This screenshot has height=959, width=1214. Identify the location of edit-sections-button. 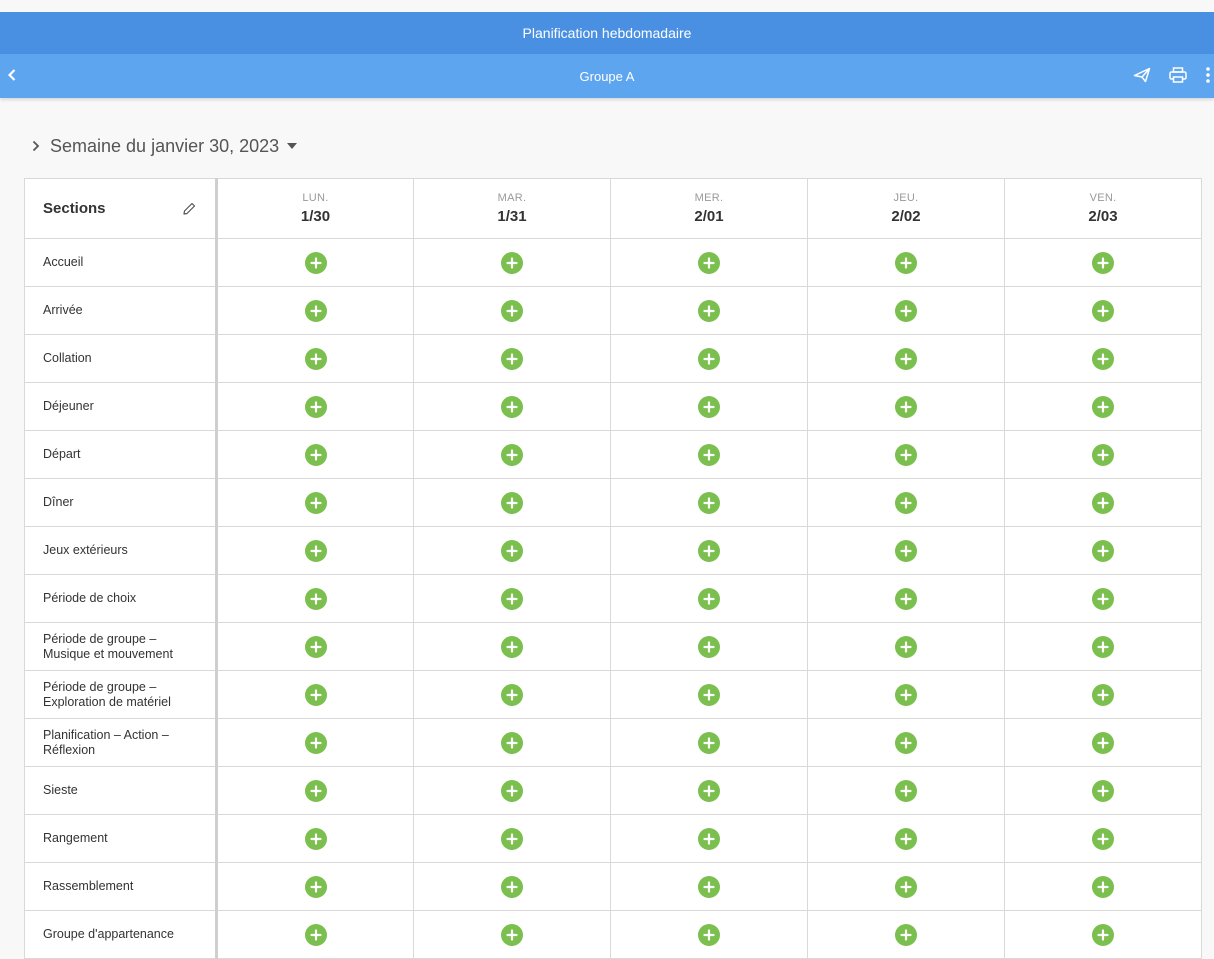
(189, 209).